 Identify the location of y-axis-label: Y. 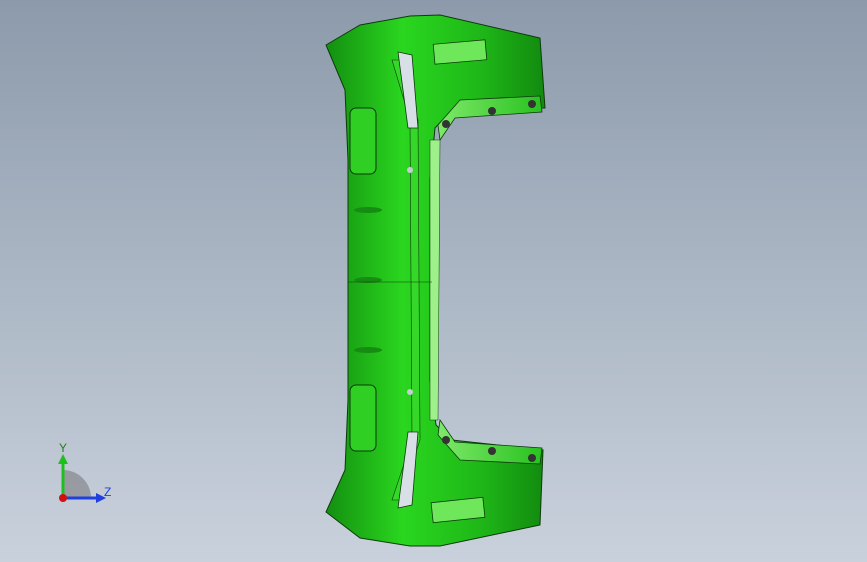
(63, 448).